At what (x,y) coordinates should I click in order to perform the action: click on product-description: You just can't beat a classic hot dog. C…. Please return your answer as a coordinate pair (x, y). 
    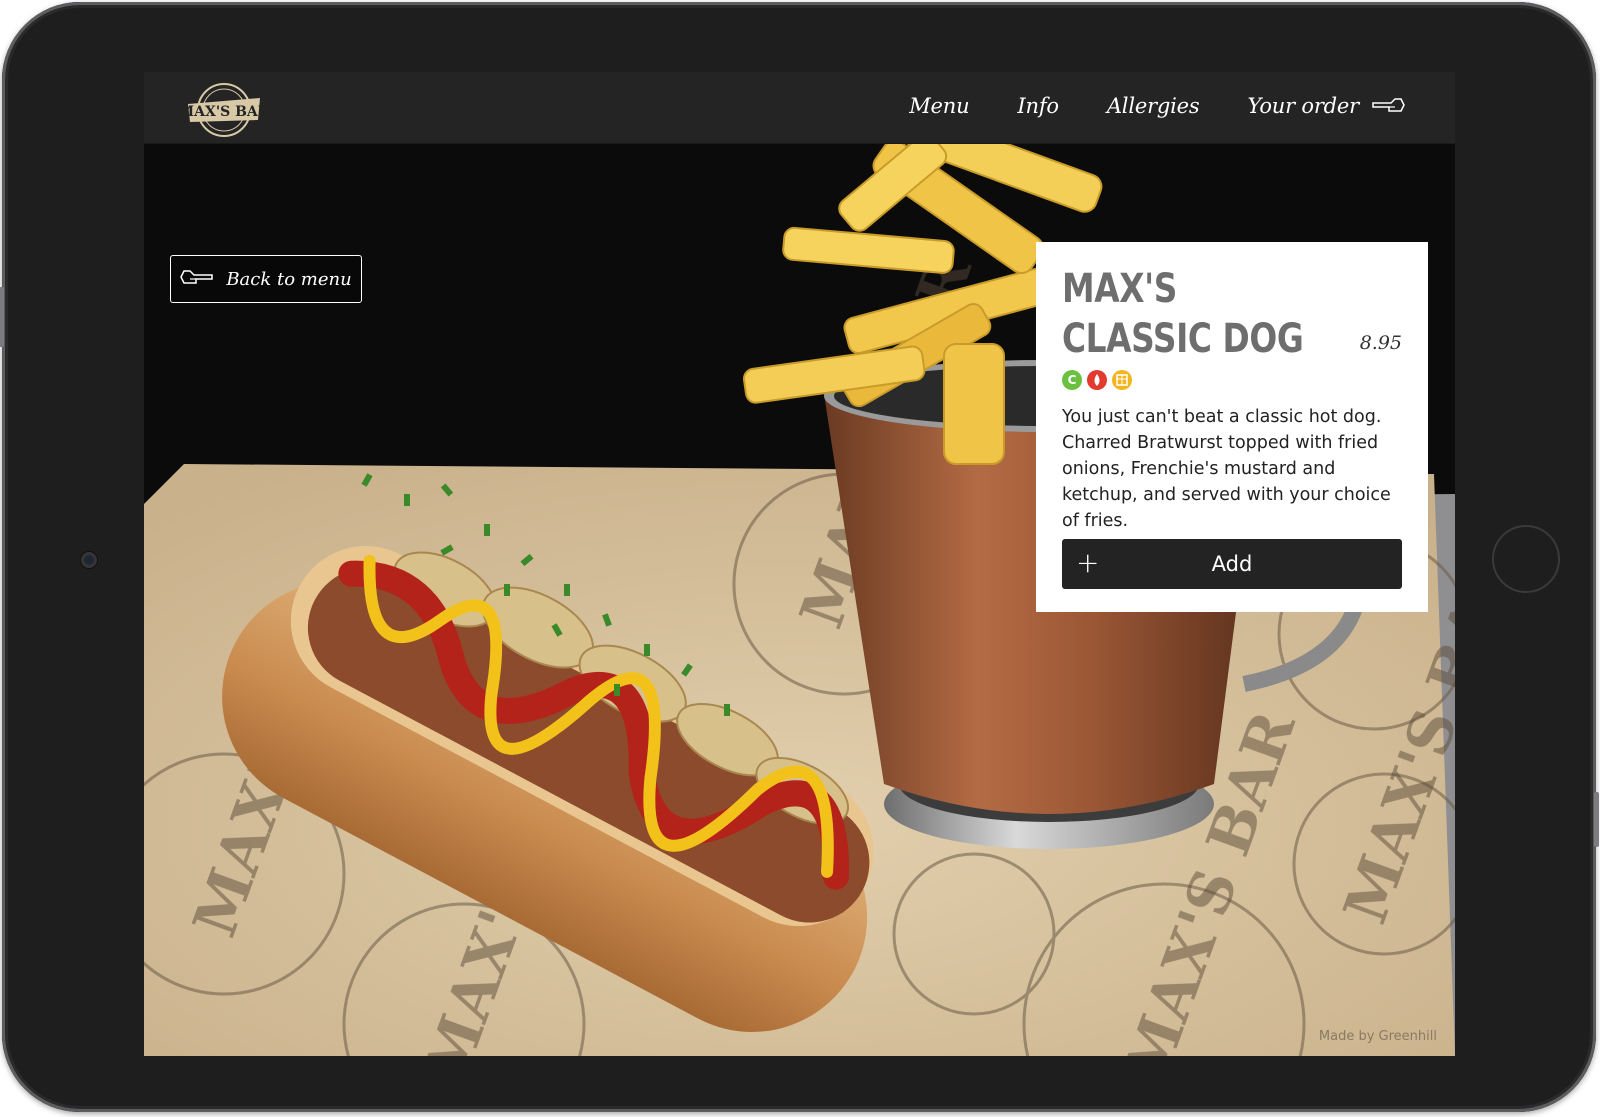
    Looking at the image, I should click on (1226, 469).